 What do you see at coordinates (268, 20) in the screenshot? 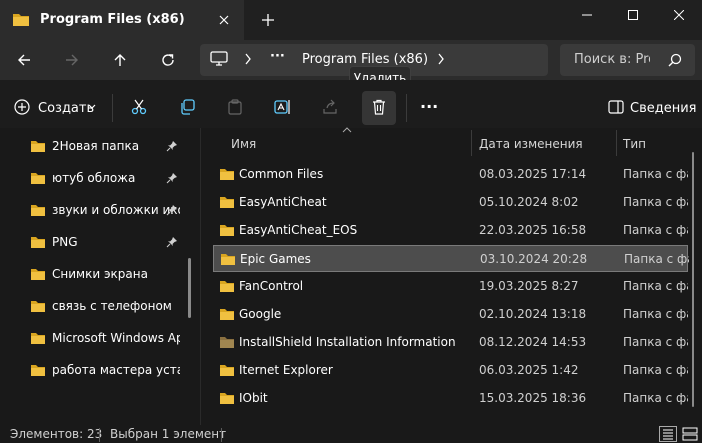
I see `new-tab-icon` at bounding box center [268, 20].